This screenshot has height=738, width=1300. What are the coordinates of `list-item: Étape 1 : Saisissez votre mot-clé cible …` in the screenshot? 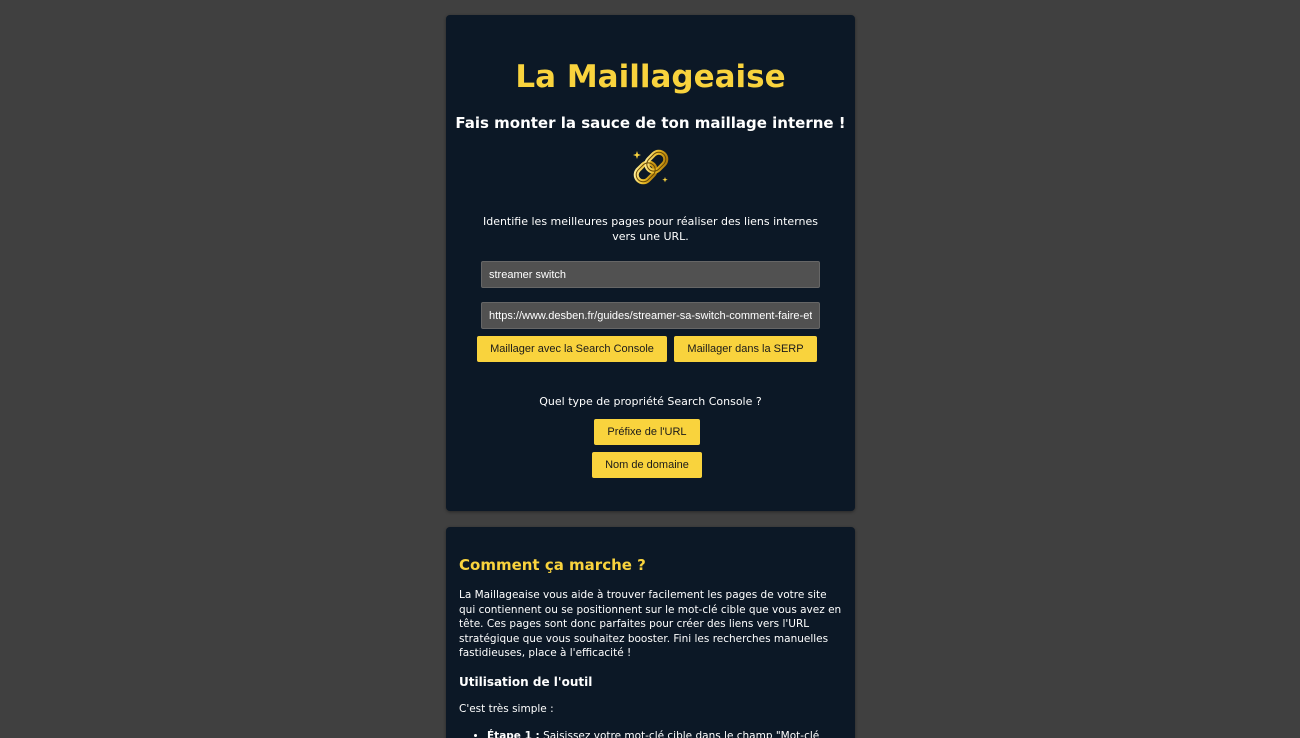 It's located at (664, 733).